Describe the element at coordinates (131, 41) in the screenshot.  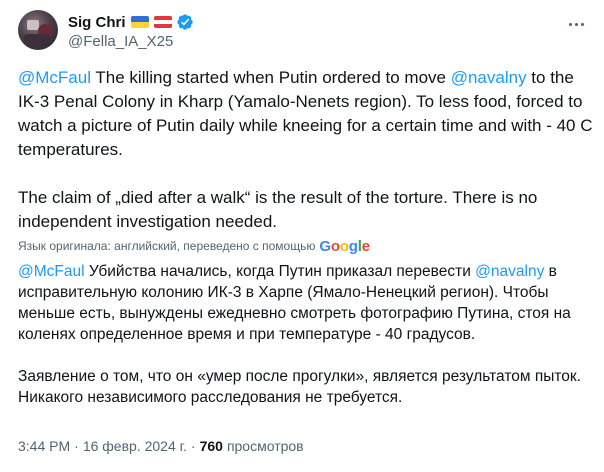
I see `user-handle: @Fella_IA_X25` at that location.